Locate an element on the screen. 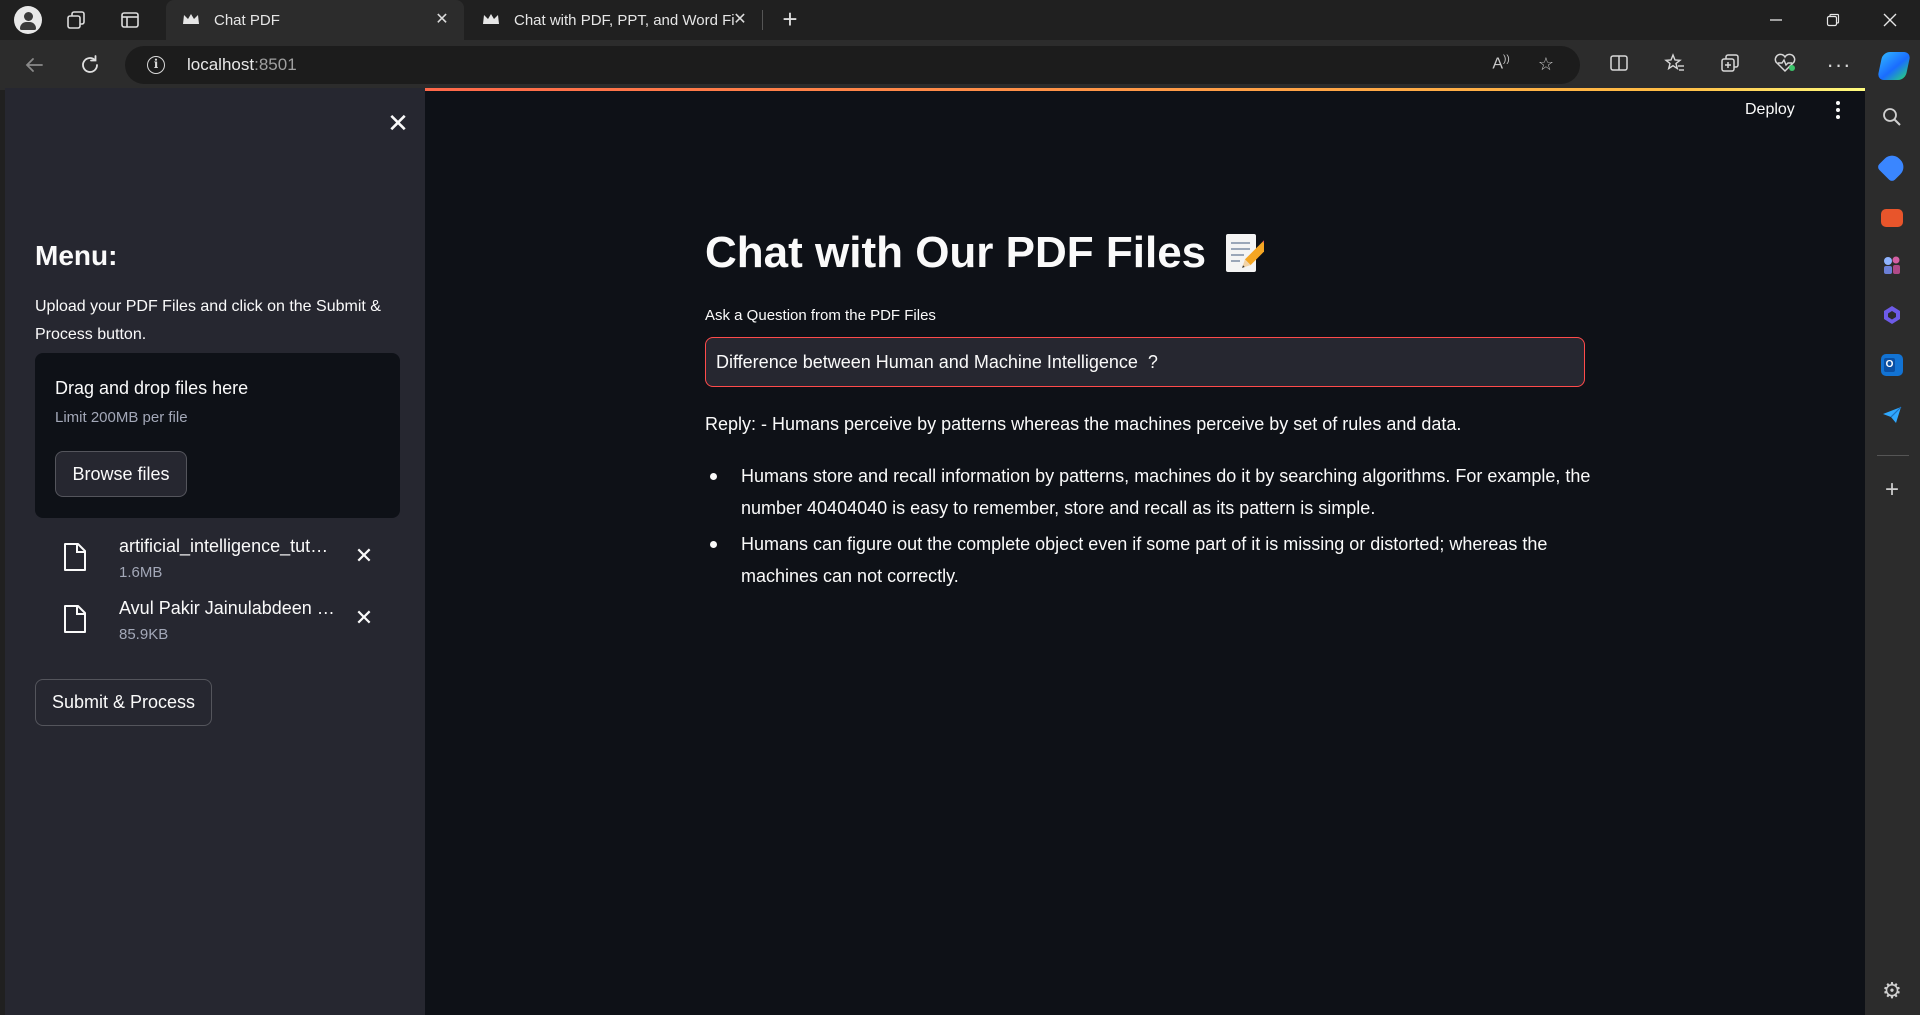 The width and height of the screenshot is (1920, 1015). browser-toolbar: i localhost:8501 A)) ☆ ··· is located at coordinates (960, 65).